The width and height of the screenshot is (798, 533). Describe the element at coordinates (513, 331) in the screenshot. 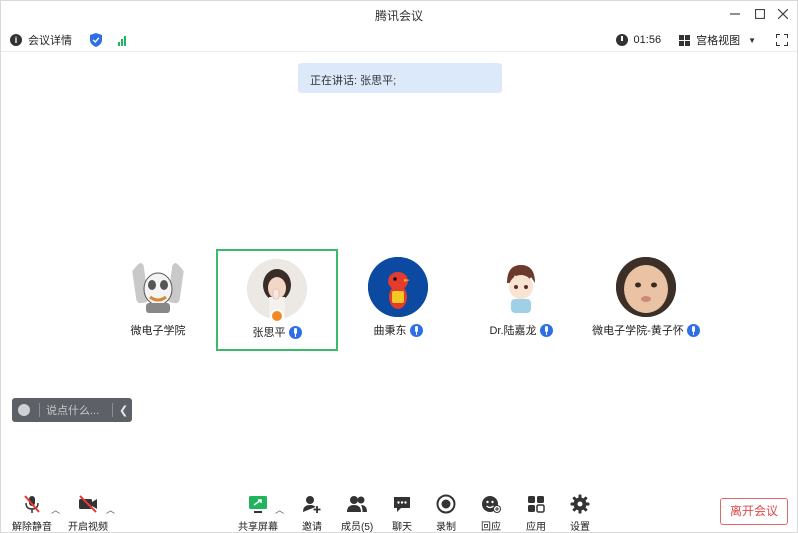

I see `participant-name: Dr.陆嘉龙` at that location.